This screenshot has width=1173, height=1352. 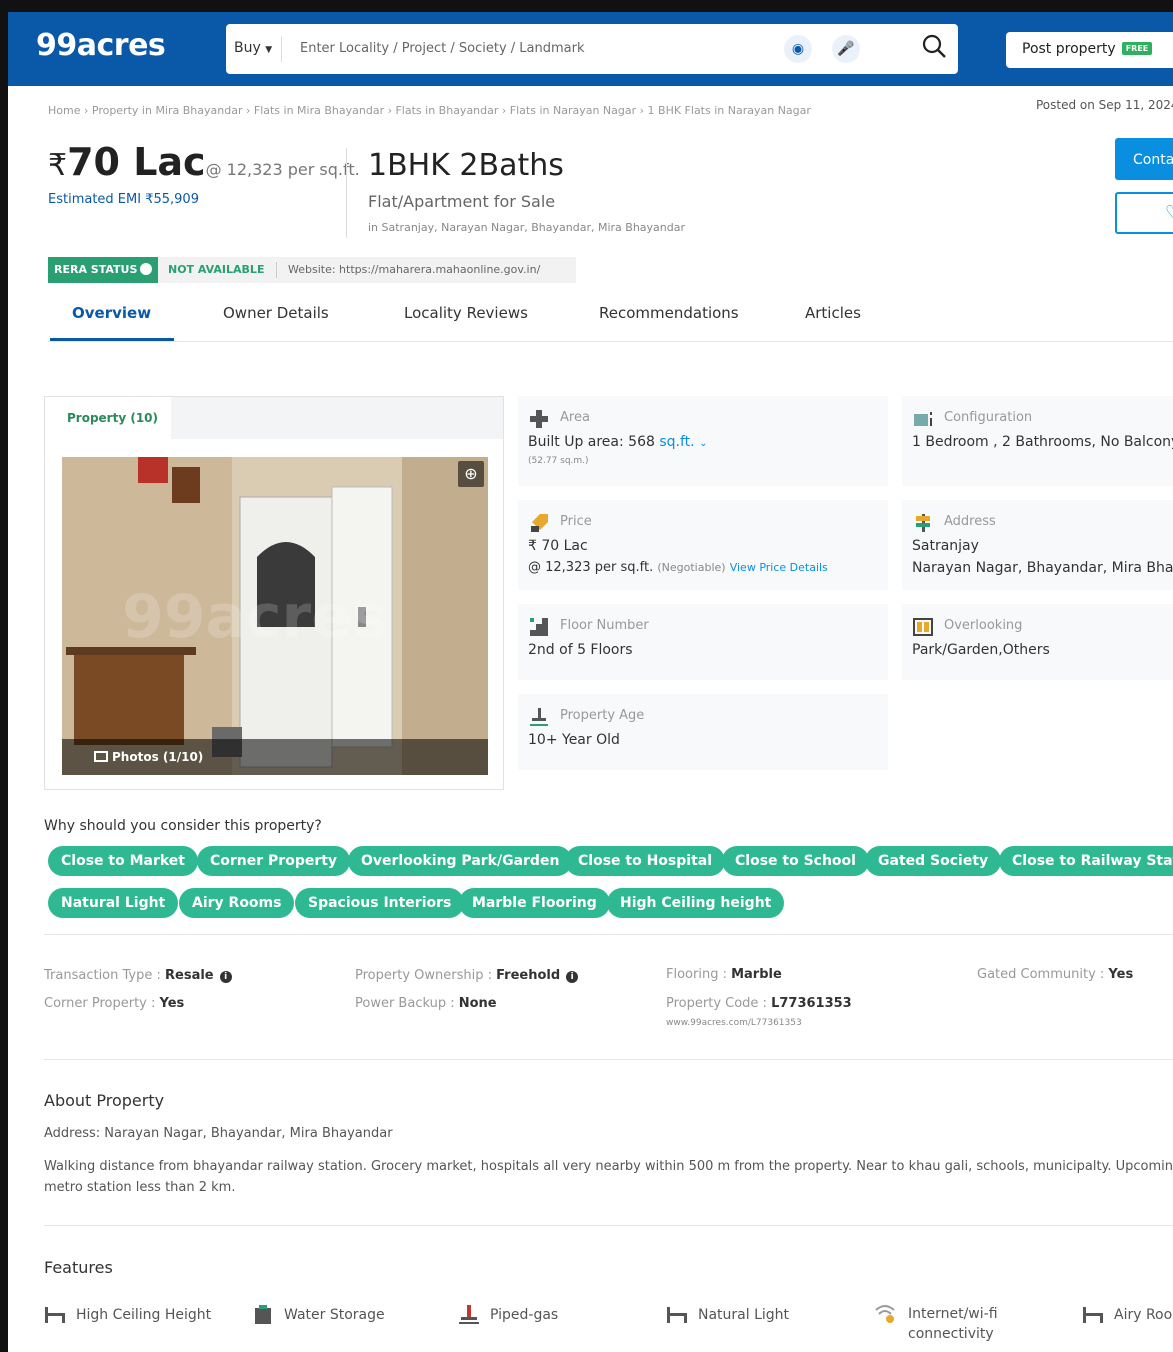 What do you see at coordinates (1144, 159) in the screenshot?
I see `contact-button: Conta` at bounding box center [1144, 159].